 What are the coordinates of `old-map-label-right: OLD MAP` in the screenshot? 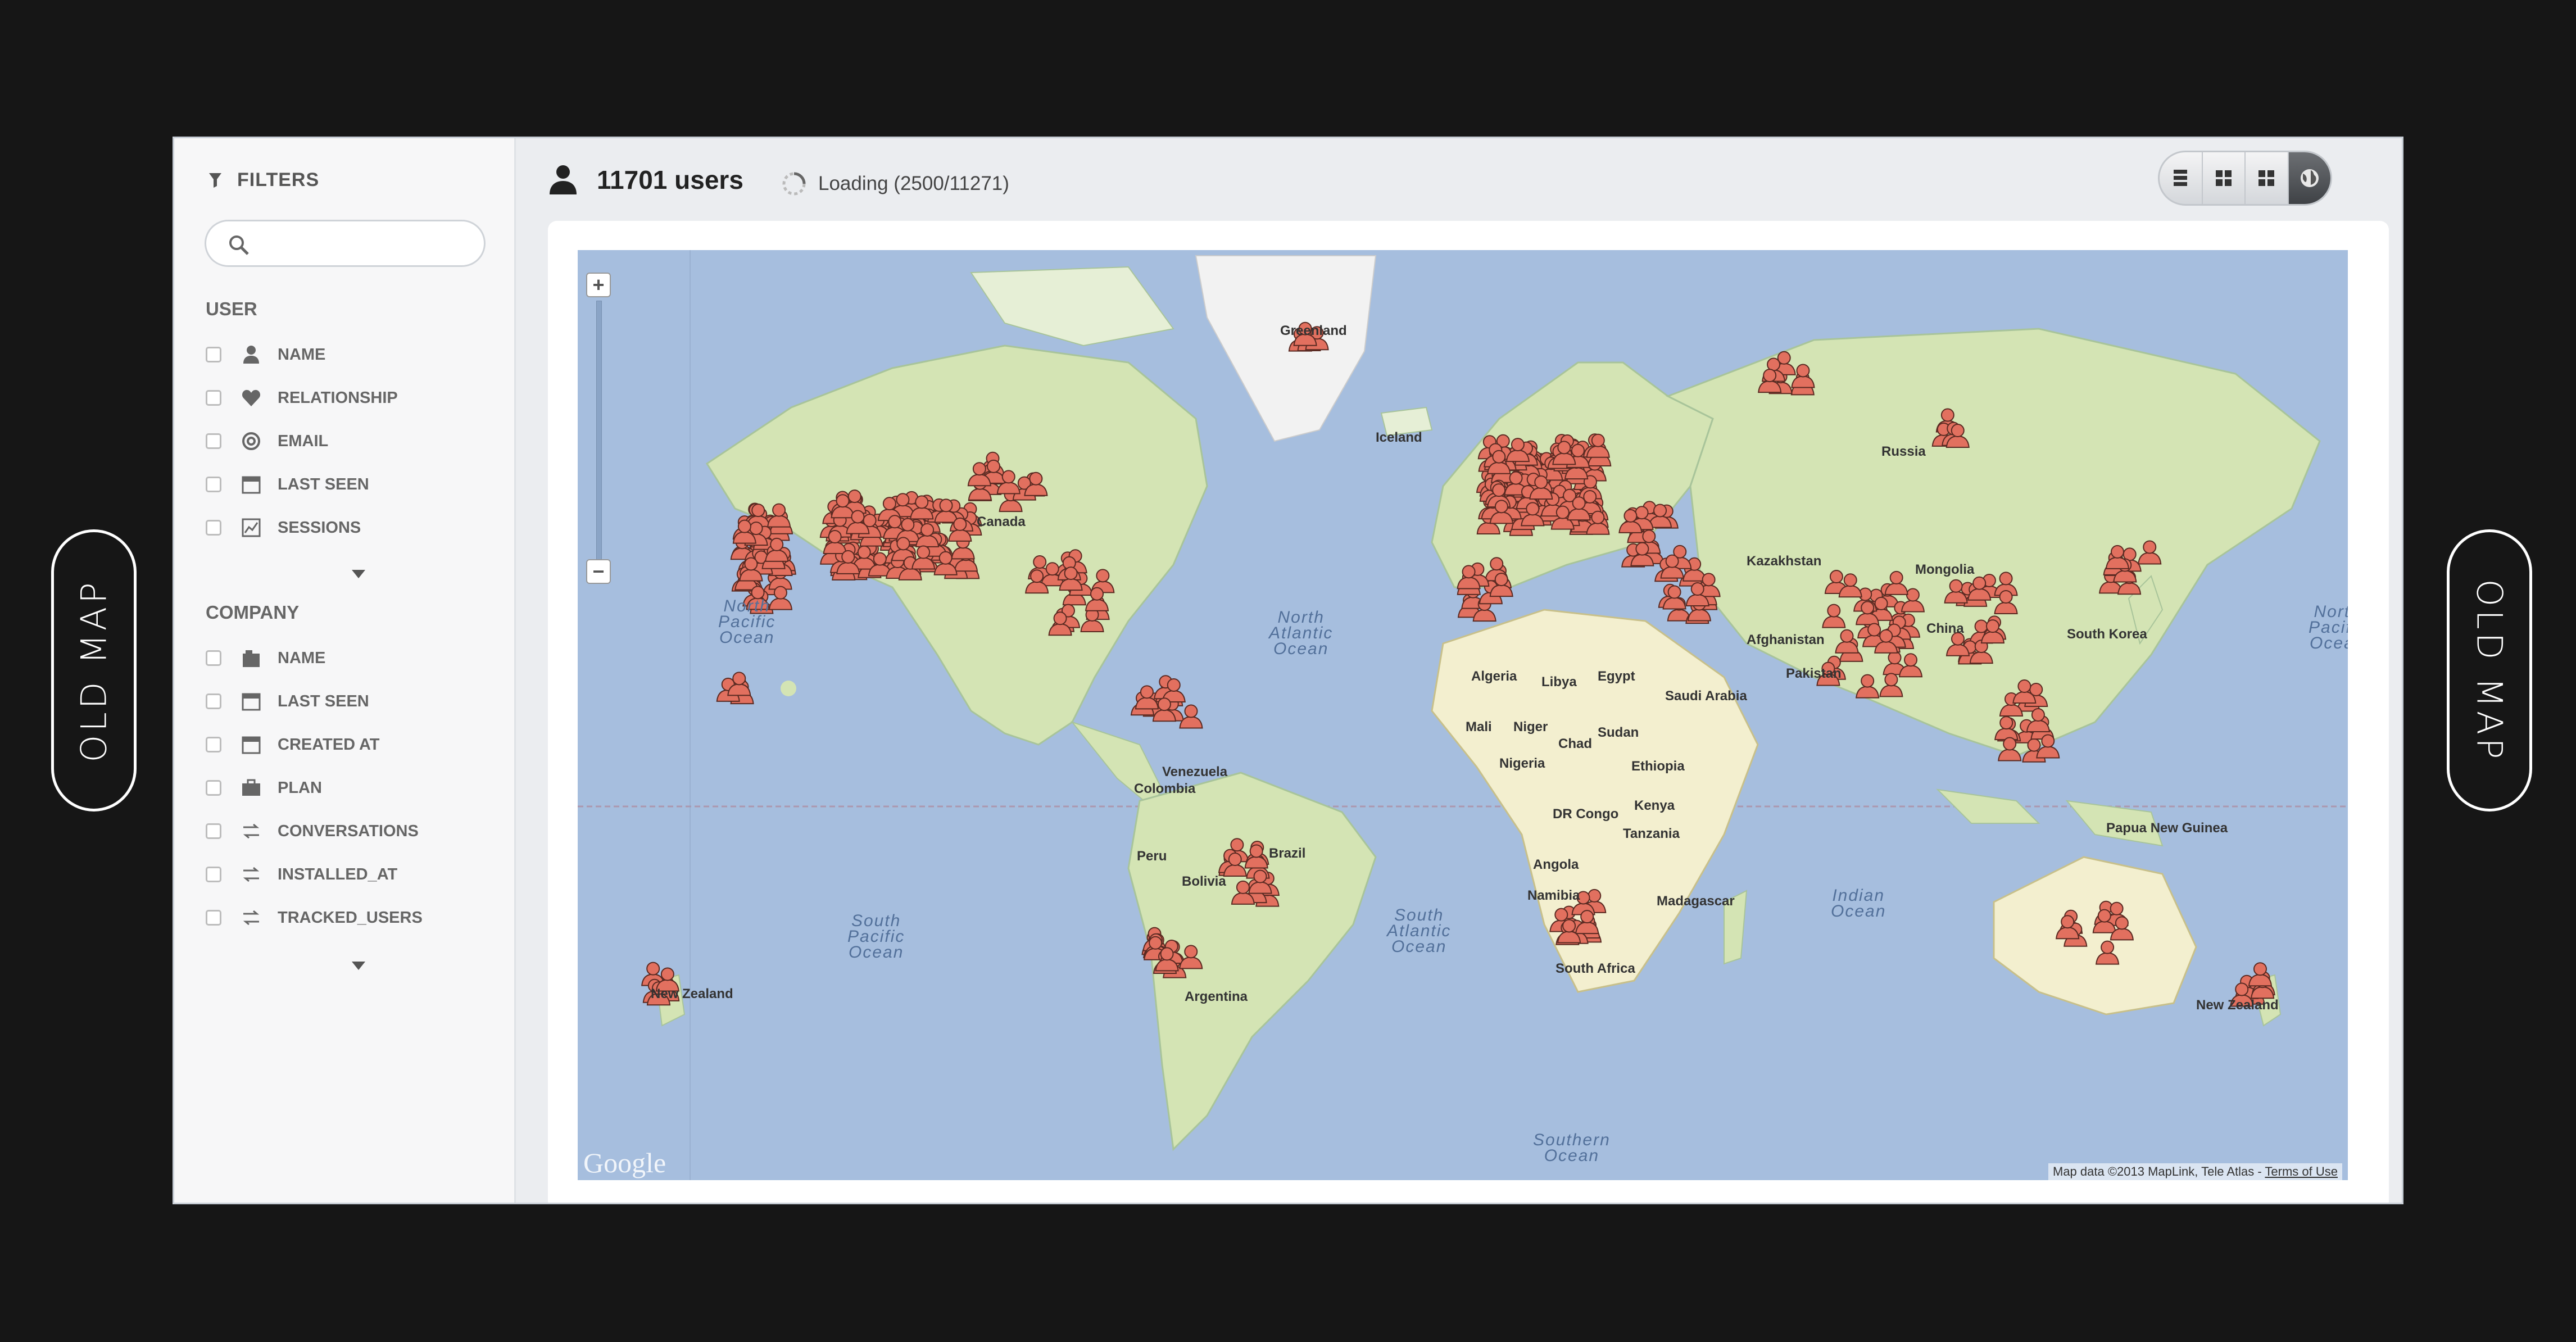 It's located at (2489, 670).